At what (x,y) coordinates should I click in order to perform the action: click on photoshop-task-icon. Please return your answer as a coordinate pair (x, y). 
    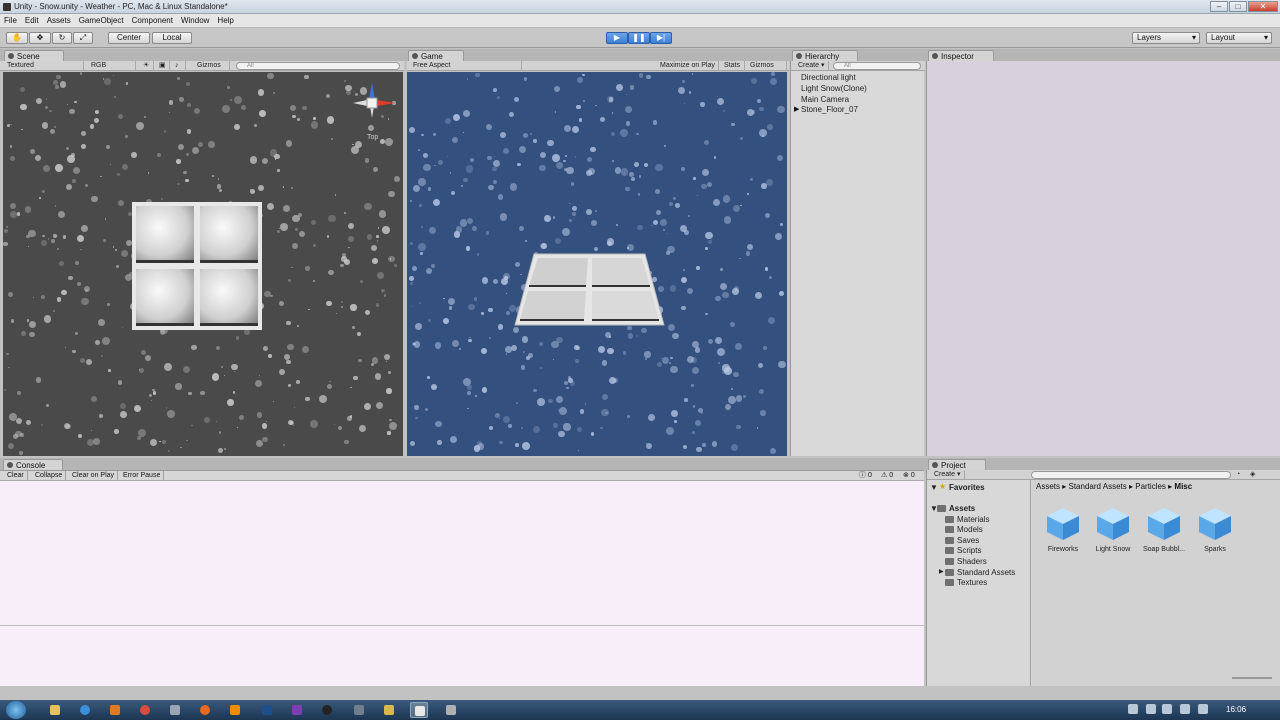
    Looking at the image, I should click on (267, 710).